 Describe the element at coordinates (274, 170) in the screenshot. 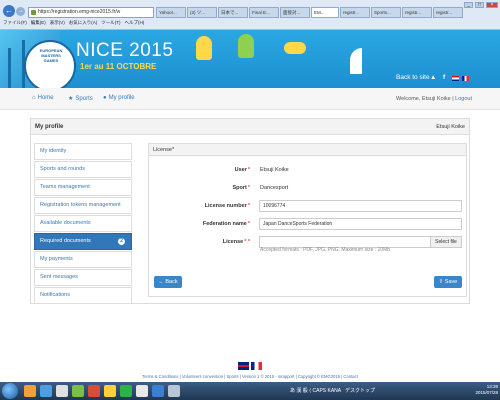

I see `user-value: Etsuji Koike` at that location.